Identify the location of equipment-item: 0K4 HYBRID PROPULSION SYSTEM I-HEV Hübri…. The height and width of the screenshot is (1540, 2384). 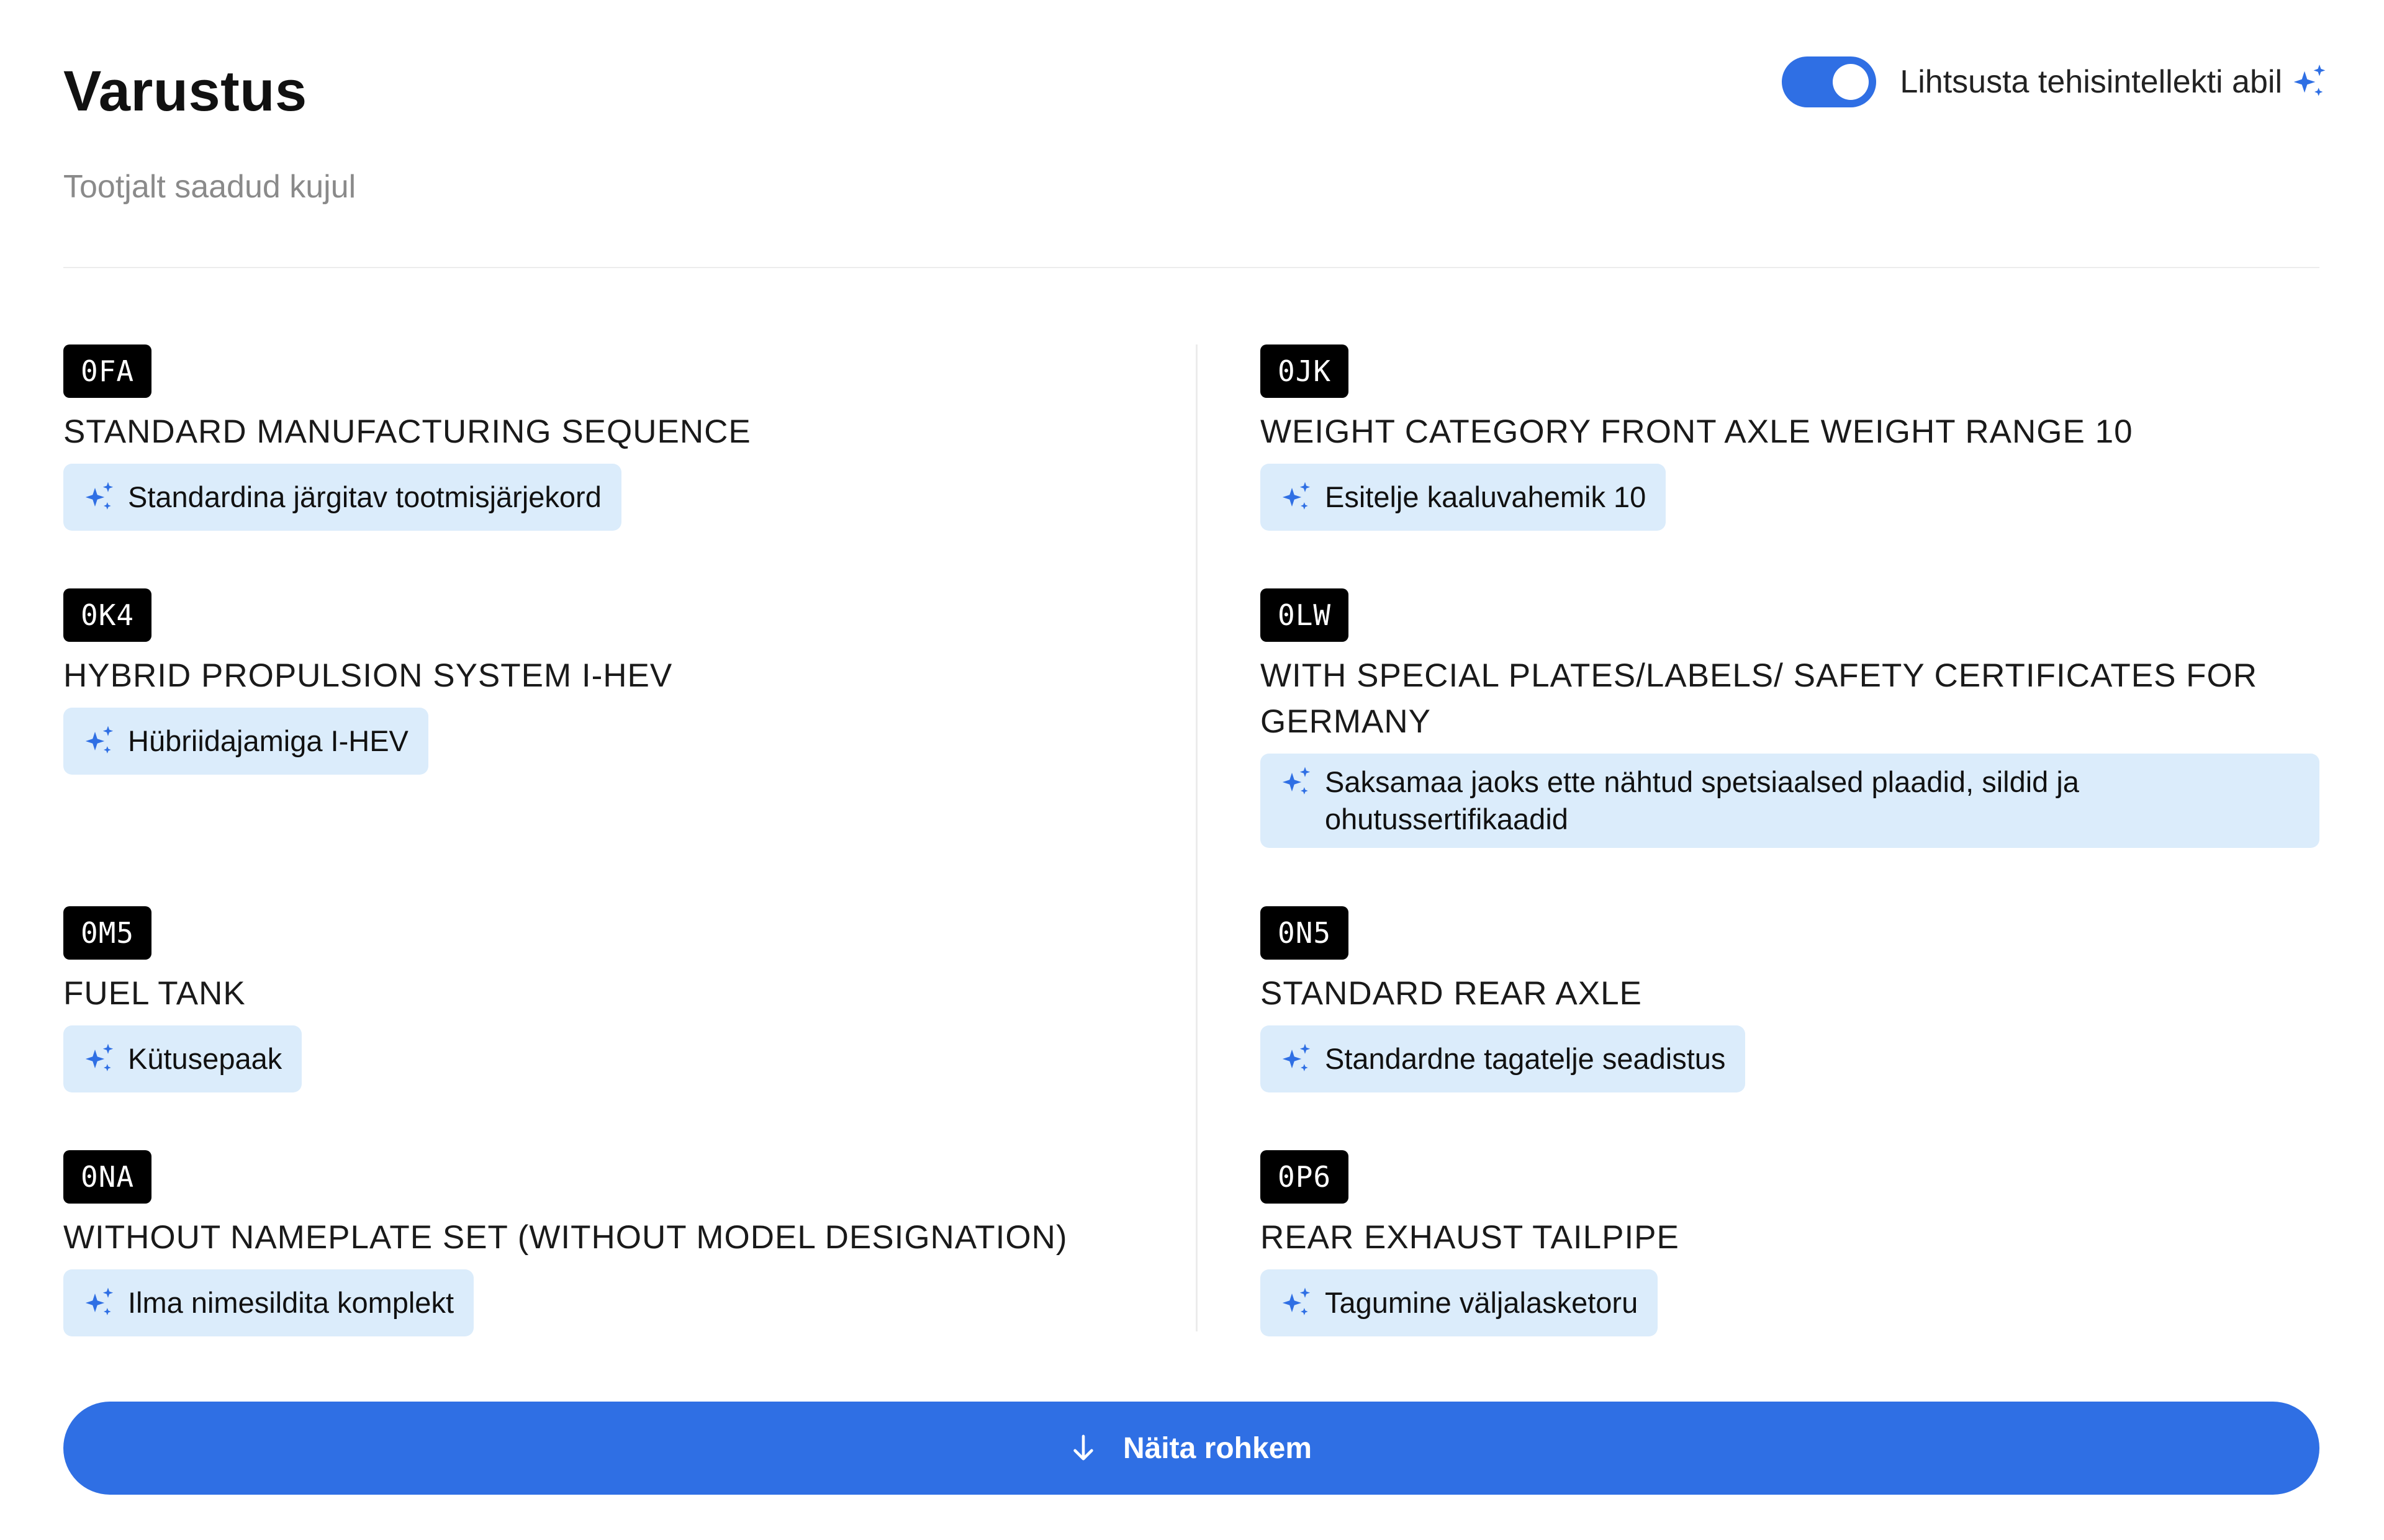
(367, 682).